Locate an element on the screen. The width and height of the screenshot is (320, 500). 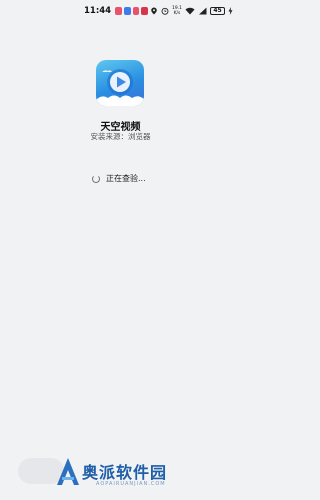
alarm-icon is located at coordinates (165, 11).